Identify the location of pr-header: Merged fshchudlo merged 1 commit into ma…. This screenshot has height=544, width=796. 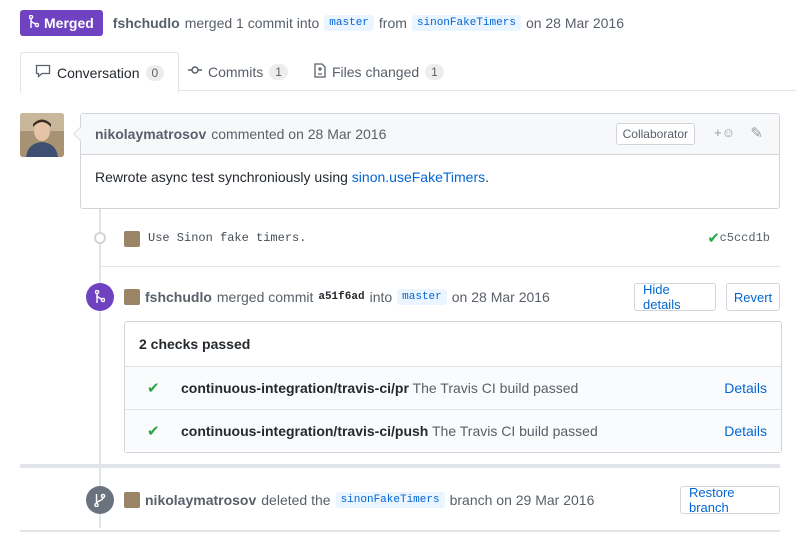
(322, 23).